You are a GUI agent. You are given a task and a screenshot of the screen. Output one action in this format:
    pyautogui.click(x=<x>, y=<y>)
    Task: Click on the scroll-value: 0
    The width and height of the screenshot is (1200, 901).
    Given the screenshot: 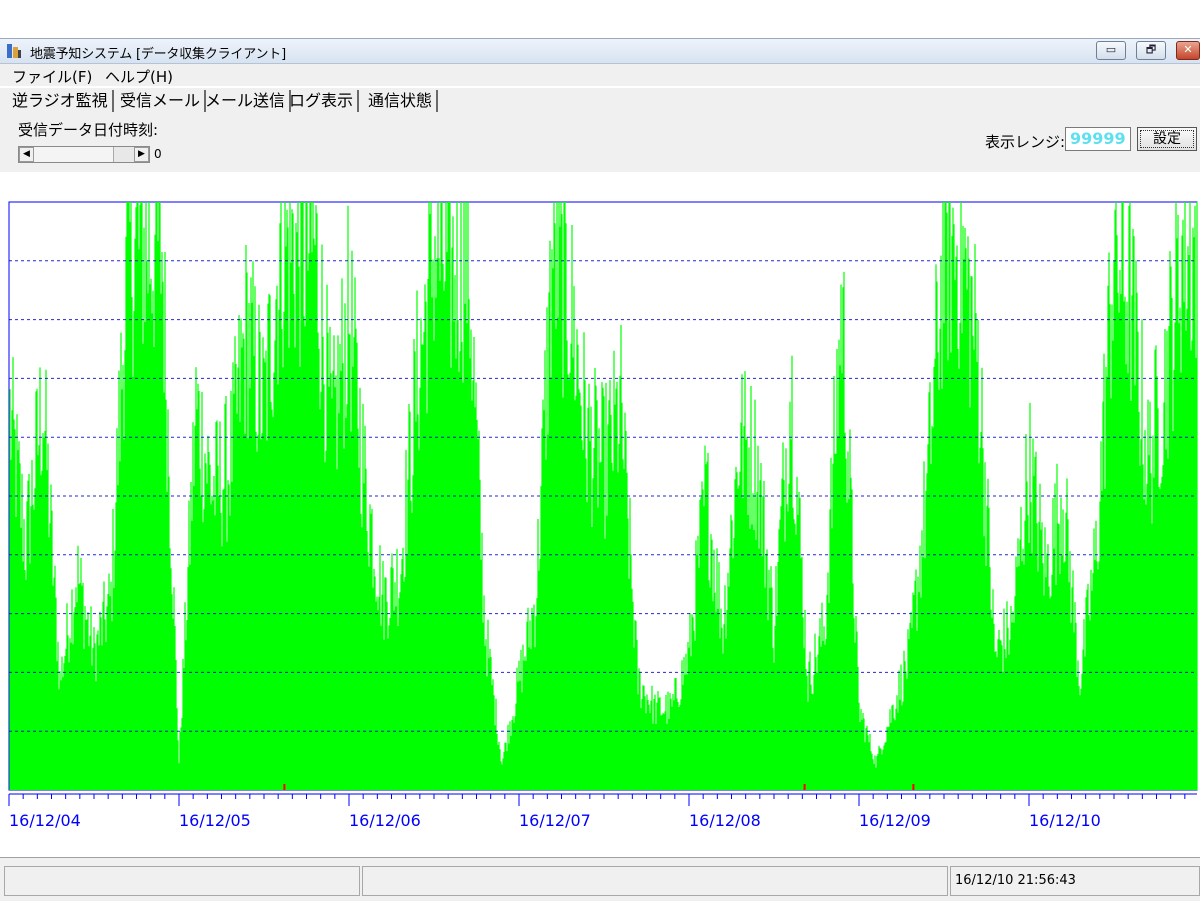 What is the action you would take?
    pyautogui.click(x=158, y=154)
    